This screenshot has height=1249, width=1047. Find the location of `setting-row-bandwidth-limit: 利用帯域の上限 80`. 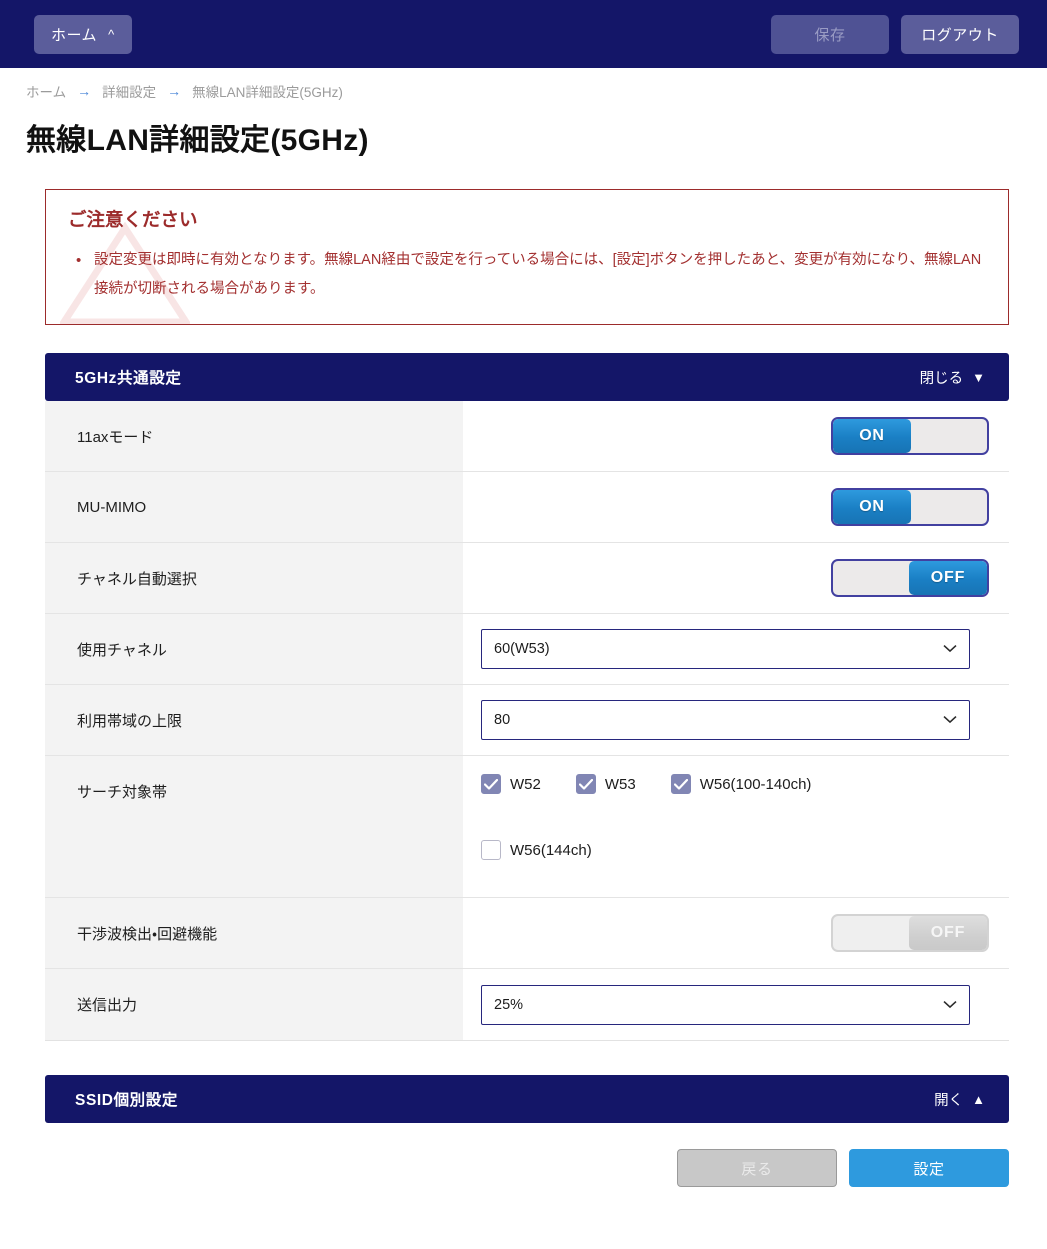

setting-row-bandwidth-limit: 利用帯域の上限 80 is located at coordinates (527, 720).